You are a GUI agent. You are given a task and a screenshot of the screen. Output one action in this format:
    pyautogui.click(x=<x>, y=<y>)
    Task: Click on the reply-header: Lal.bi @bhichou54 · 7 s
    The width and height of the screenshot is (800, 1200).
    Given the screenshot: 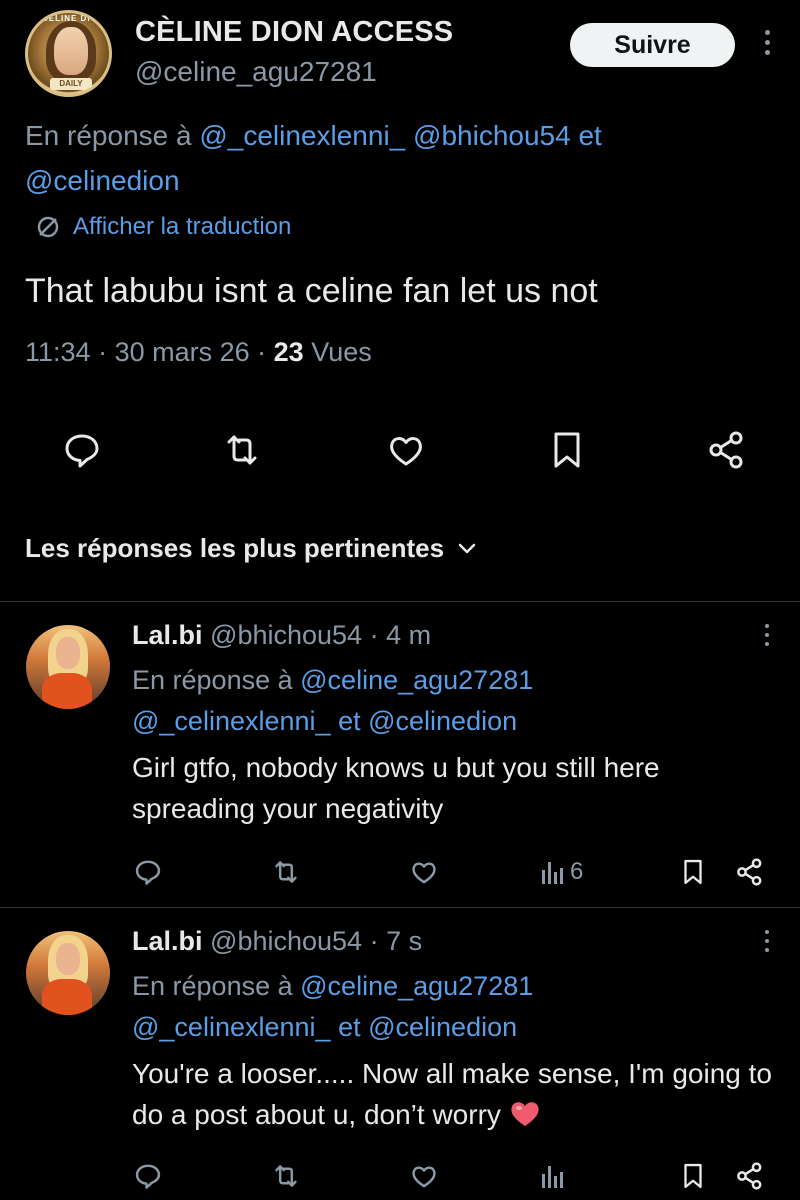 What is the action you would take?
    pyautogui.click(x=277, y=941)
    